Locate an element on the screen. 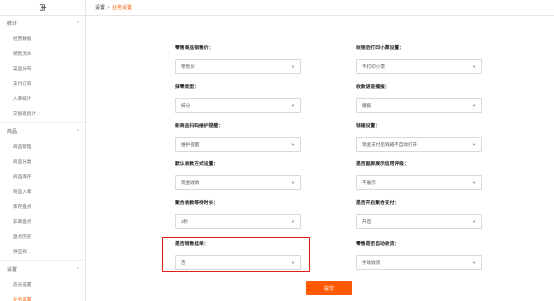 The image size is (554, 301). collapse-icon is located at coordinates (43, 7).